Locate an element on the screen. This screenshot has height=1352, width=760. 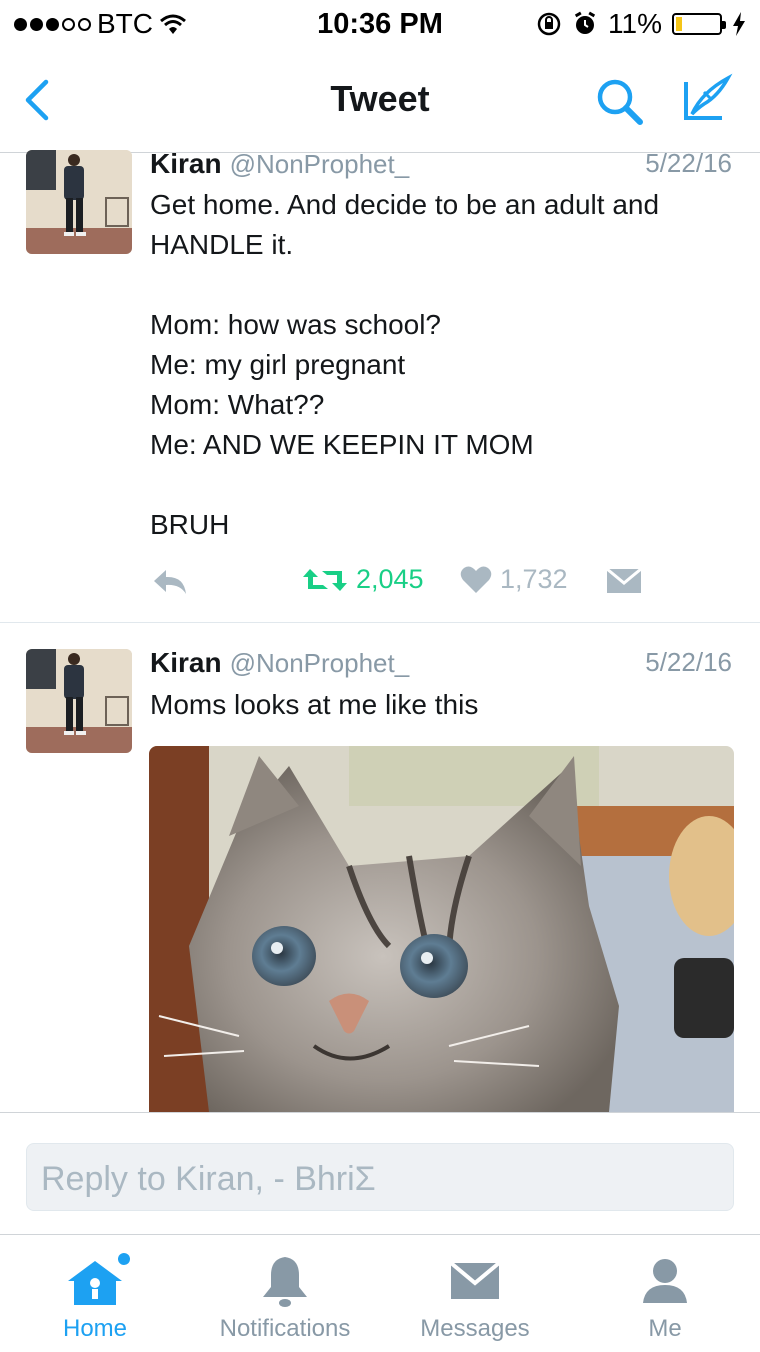
rotation-lock-icon is located at coordinates (549, 24).